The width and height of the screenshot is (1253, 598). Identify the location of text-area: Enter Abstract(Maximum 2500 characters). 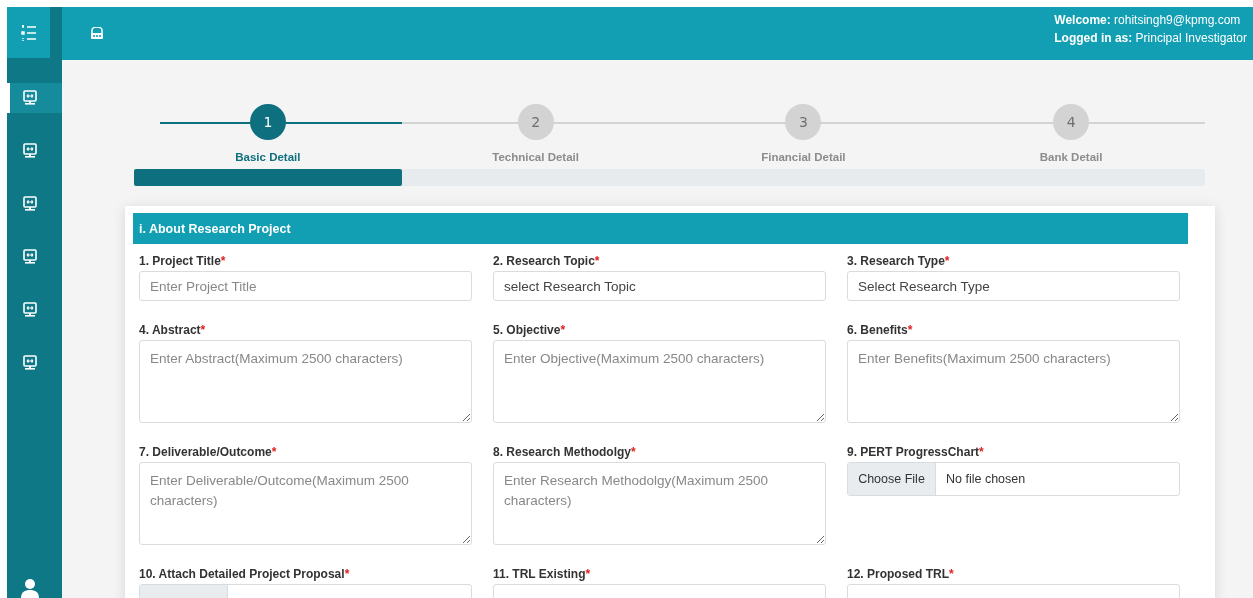
(305, 381).